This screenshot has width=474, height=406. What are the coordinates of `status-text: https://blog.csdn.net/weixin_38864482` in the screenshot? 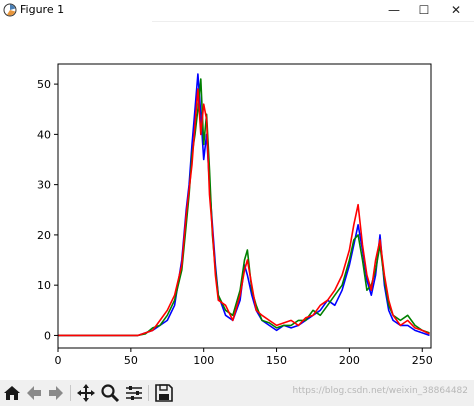 It's located at (380, 391).